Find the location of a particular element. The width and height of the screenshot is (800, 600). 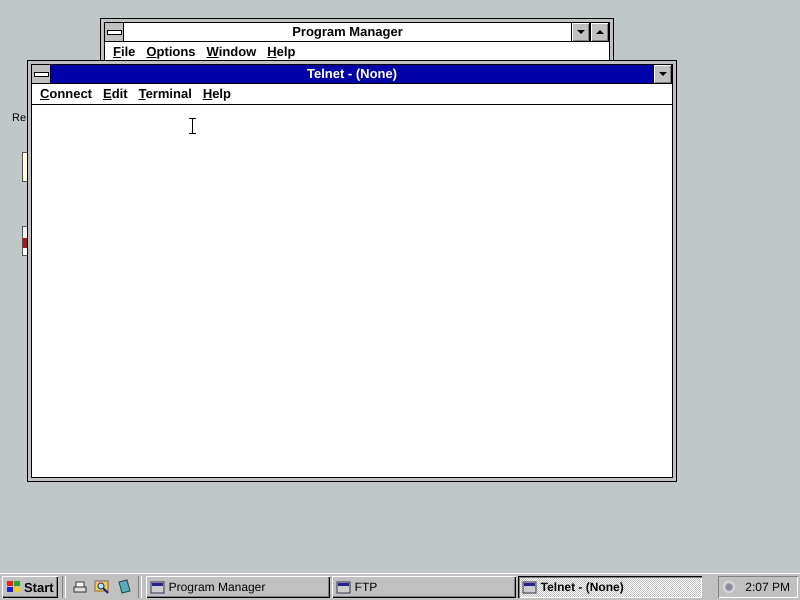

magnifier-icon is located at coordinates (102, 587).